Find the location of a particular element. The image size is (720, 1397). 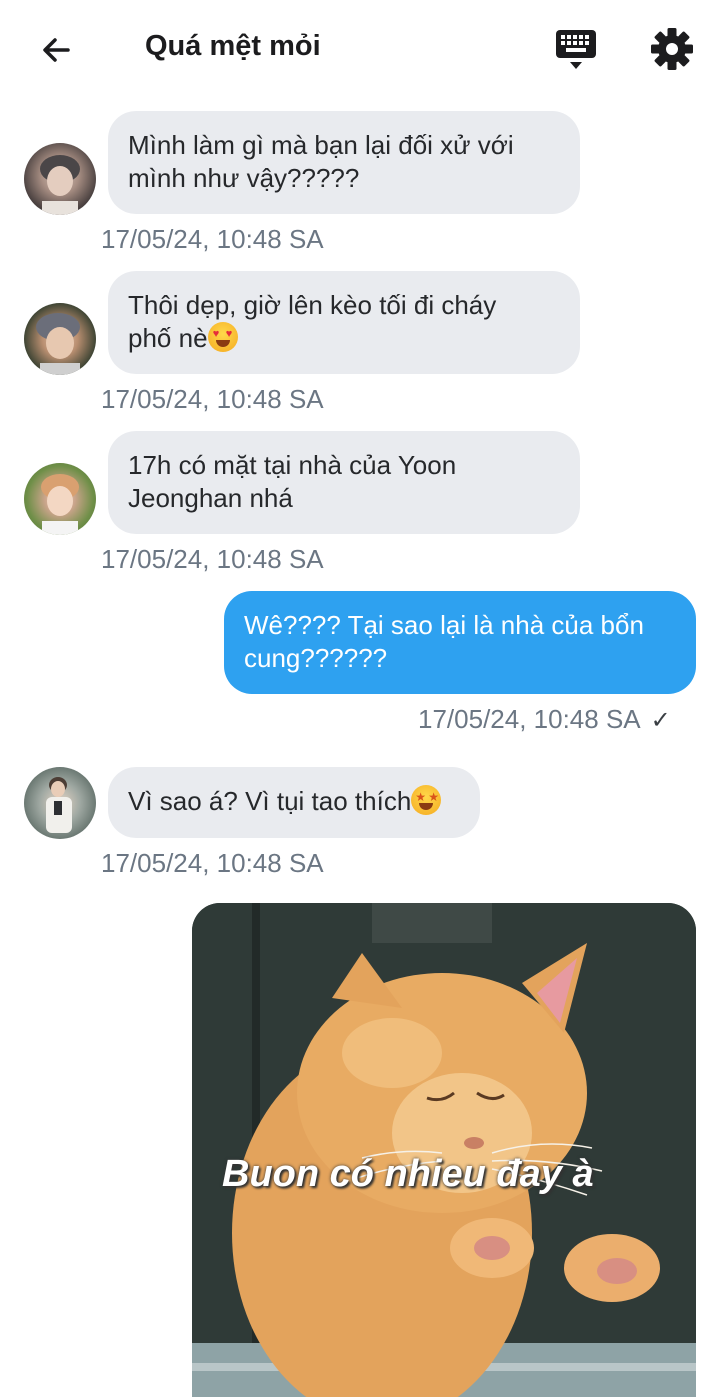

message-bubble: Vì sao á? Vì tụi tao thích ★ ★ is located at coordinates (294, 802).